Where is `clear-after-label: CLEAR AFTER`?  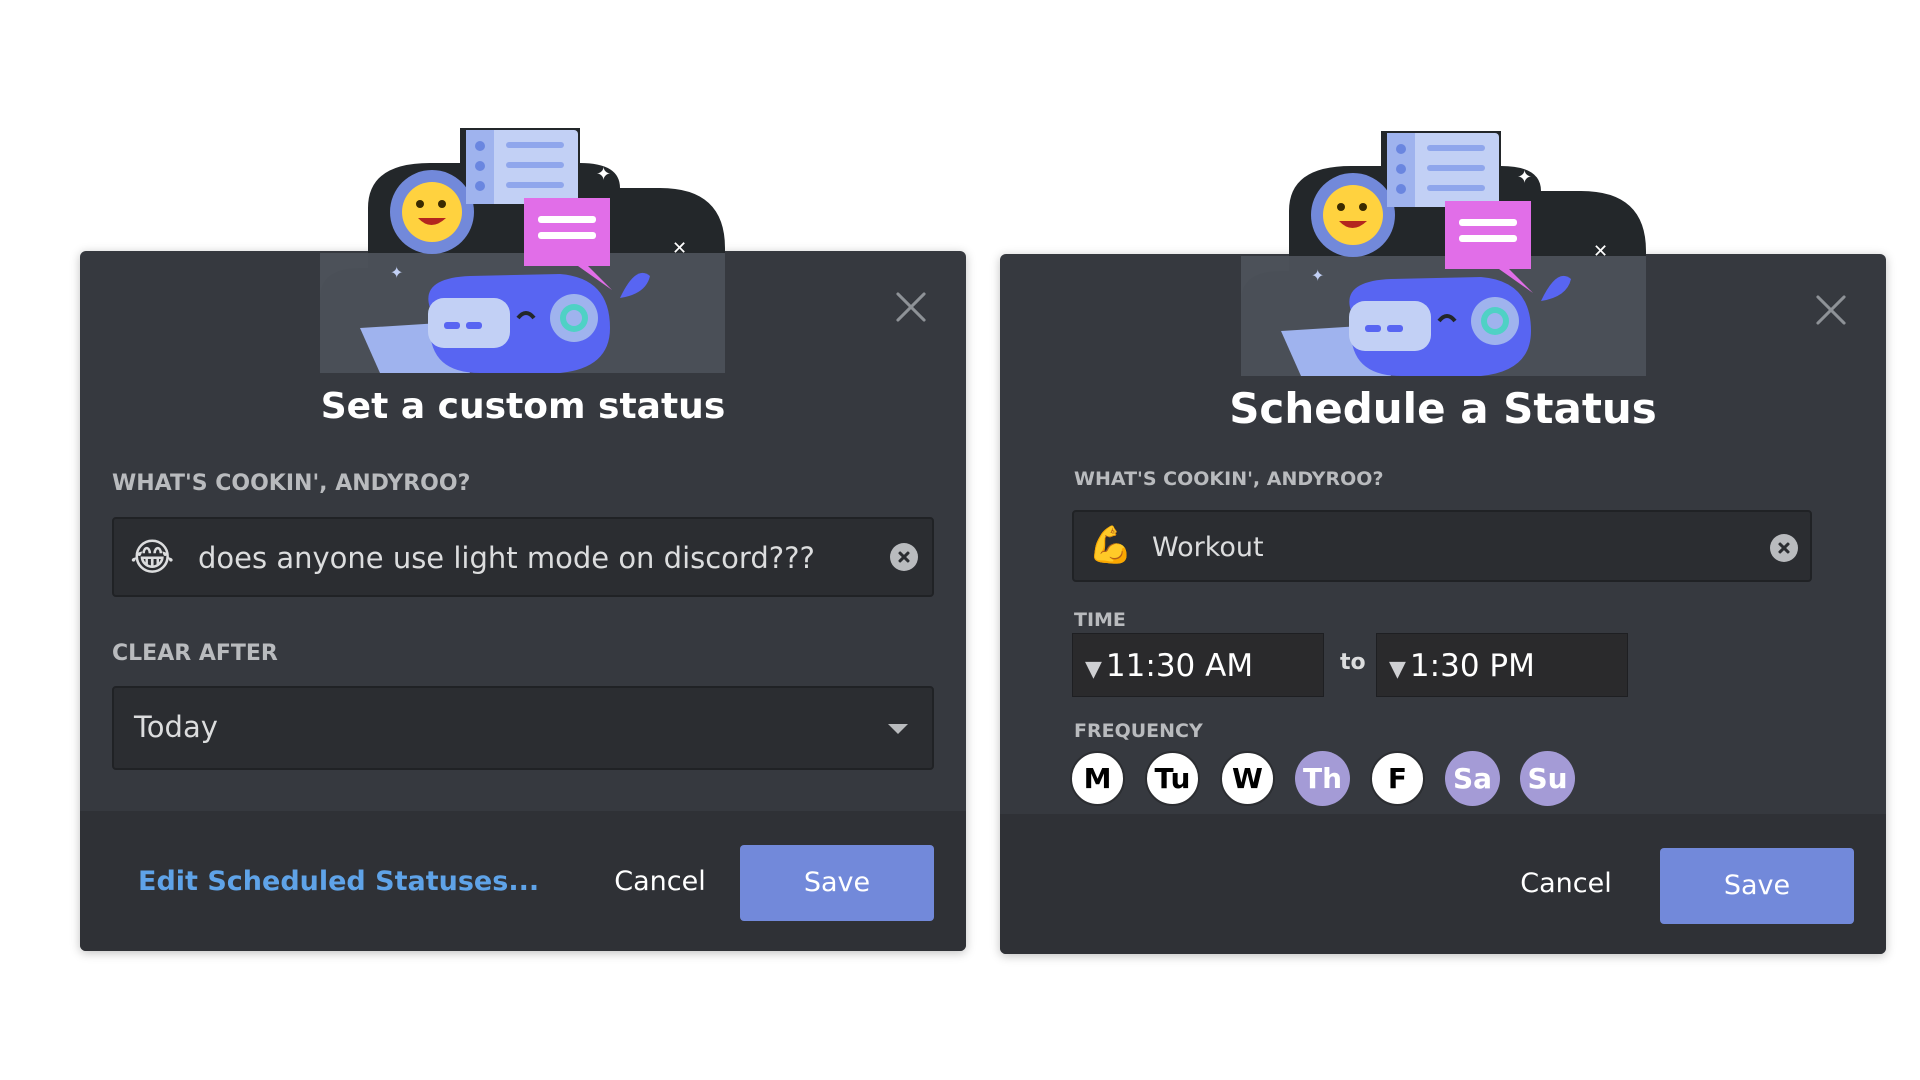 clear-after-label: CLEAR AFTER is located at coordinates (195, 653).